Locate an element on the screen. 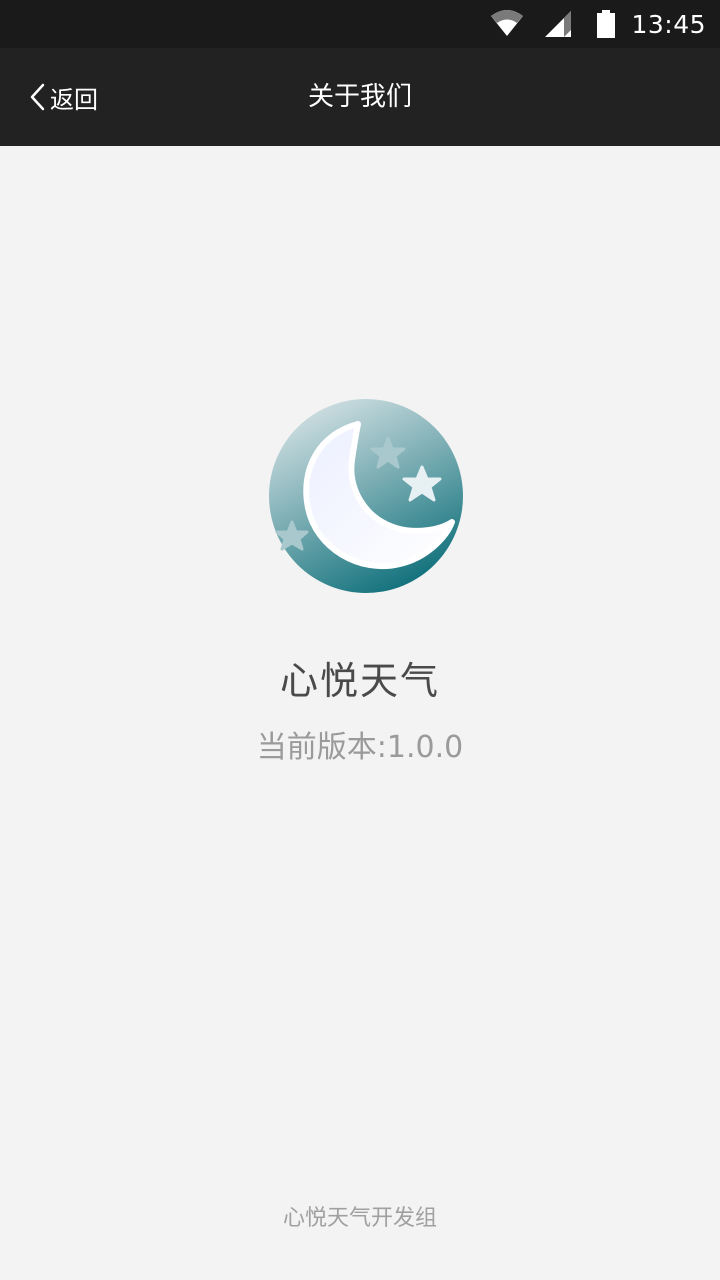 The width and height of the screenshot is (720, 1280). moon-stars-icon is located at coordinates (366, 496).